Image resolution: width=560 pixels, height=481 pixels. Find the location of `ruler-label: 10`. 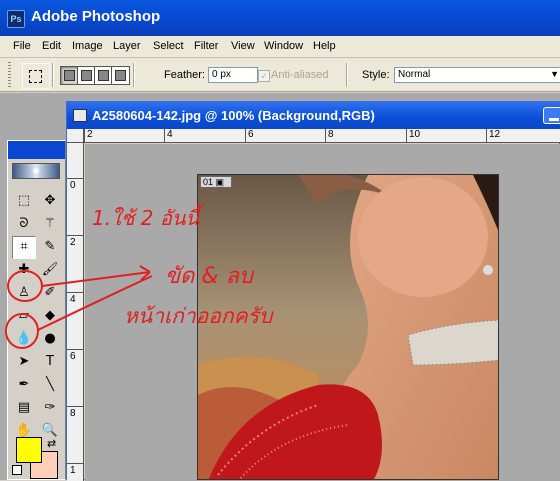

ruler-label: 10 is located at coordinates (415, 134).